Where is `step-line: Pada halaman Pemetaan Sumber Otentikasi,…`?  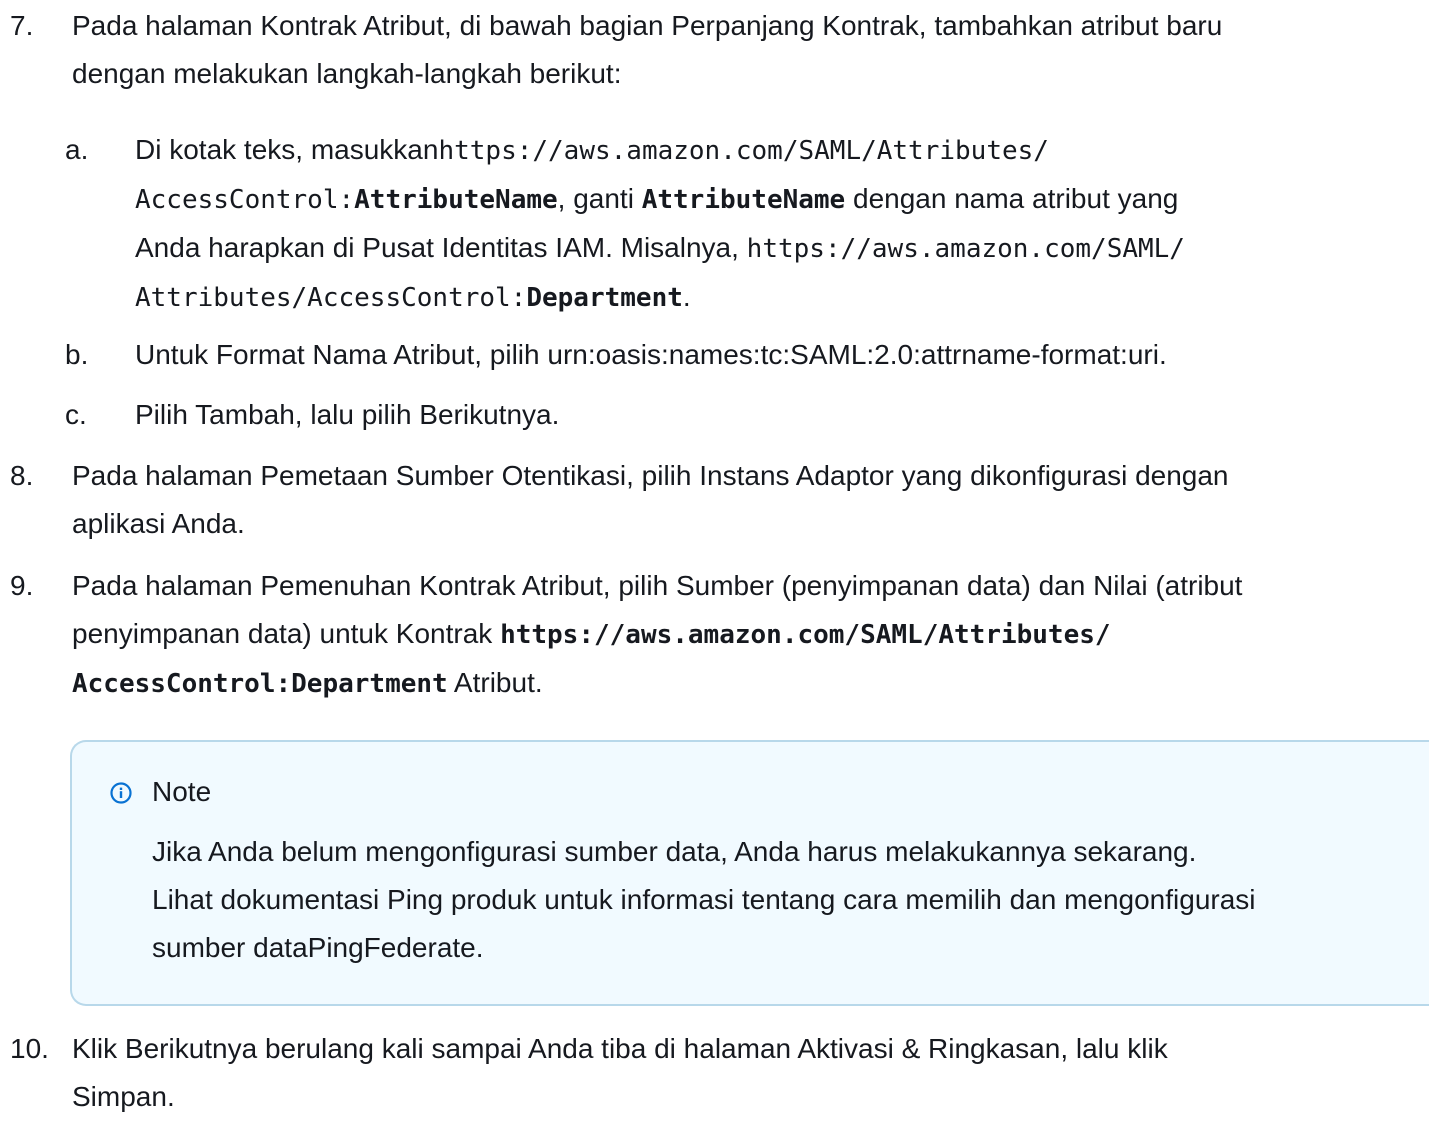
step-line: Pada halaman Pemetaan Sumber Otentikasi,… is located at coordinates (650, 475).